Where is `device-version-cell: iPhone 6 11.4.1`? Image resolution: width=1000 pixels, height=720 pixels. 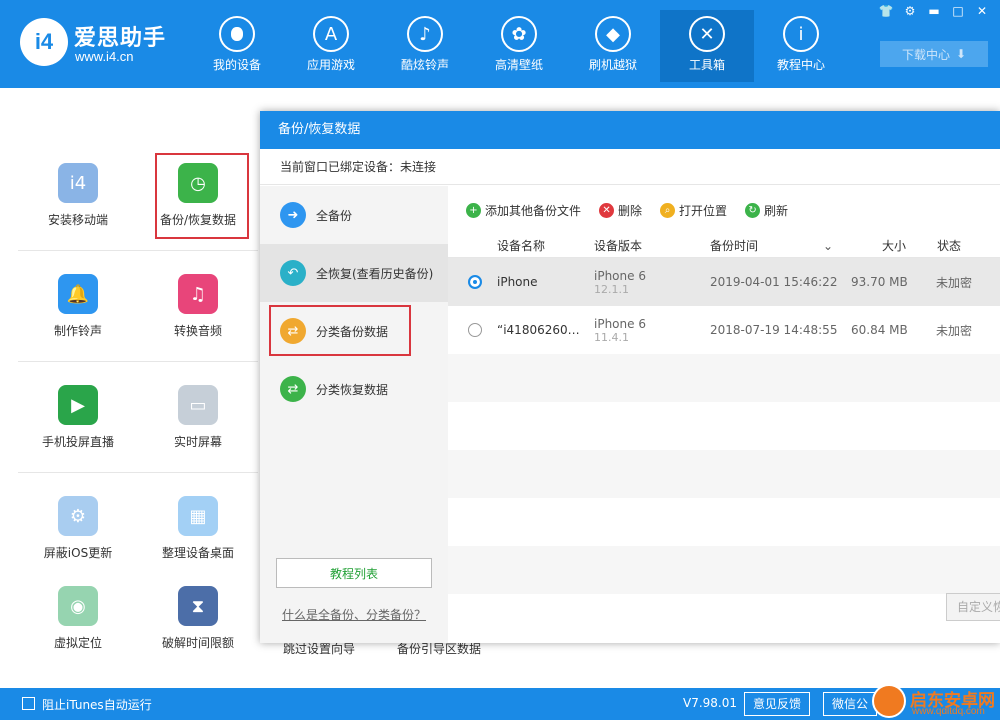 device-version-cell: iPhone 6 11.4.1 is located at coordinates (620, 330).